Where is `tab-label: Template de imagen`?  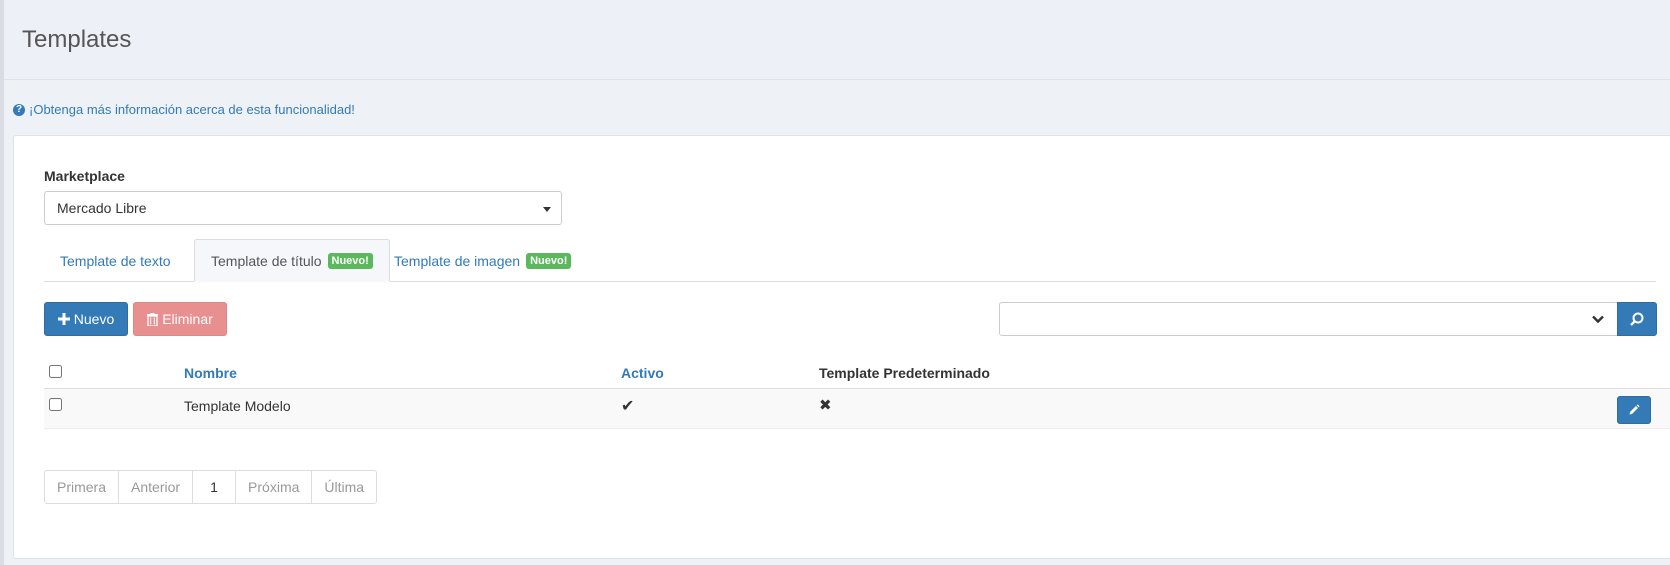 tab-label: Template de imagen is located at coordinates (457, 260).